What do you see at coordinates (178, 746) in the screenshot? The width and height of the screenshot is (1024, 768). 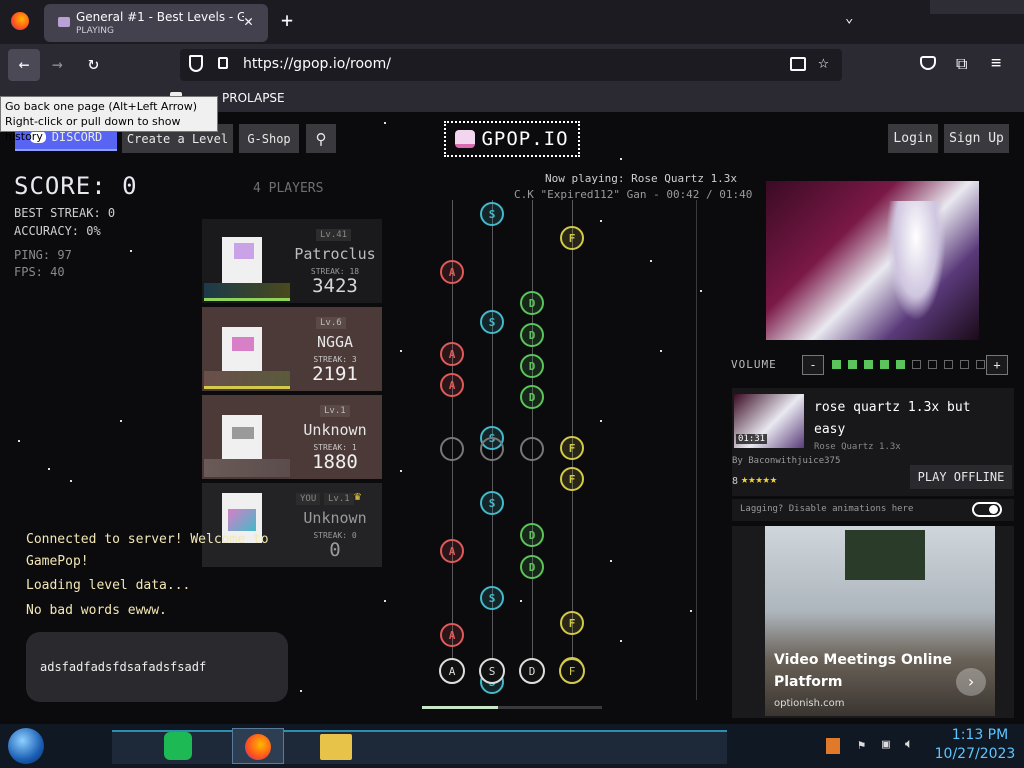 I see `spotify-app-icon` at bounding box center [178, 746].